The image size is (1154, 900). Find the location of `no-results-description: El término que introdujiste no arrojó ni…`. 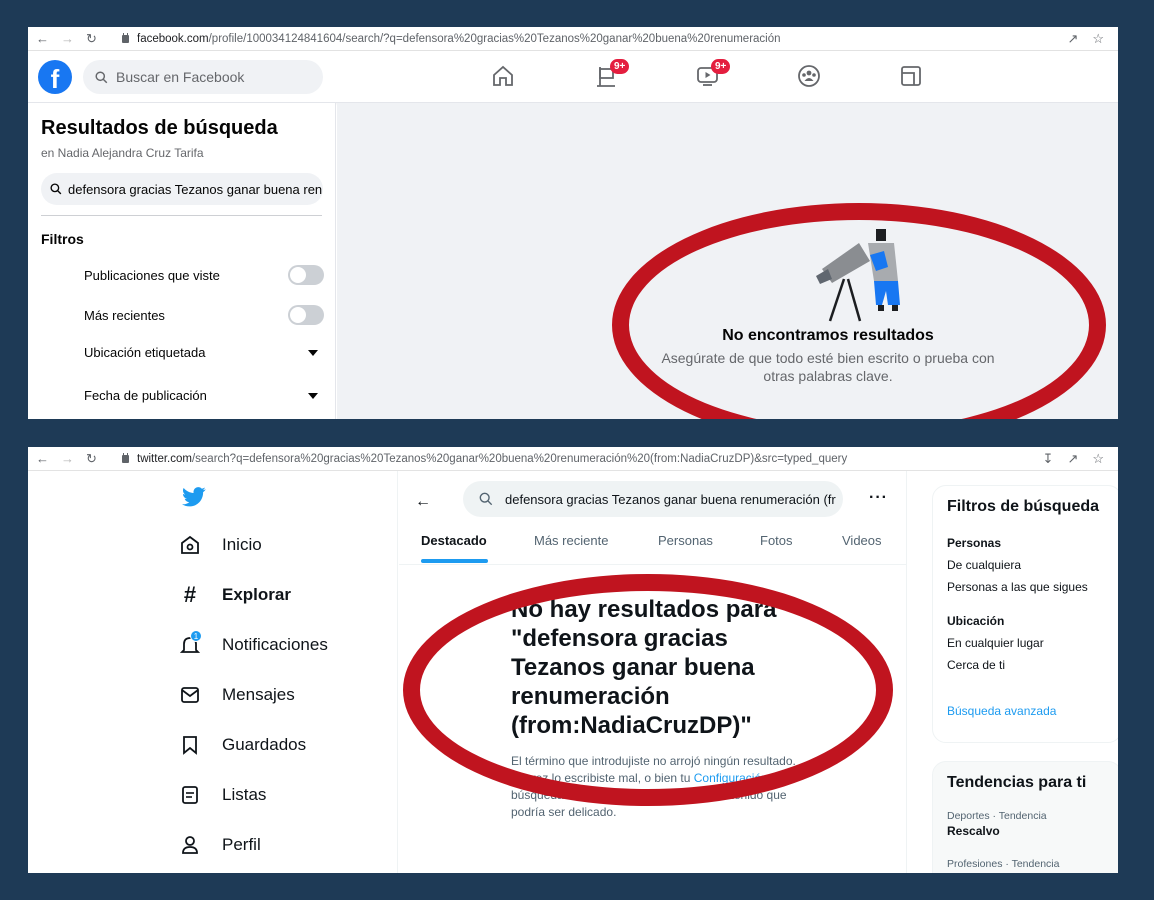

no-results-description: El término que introdujiste no arrojó ni… is located at coordinates (654, 787).